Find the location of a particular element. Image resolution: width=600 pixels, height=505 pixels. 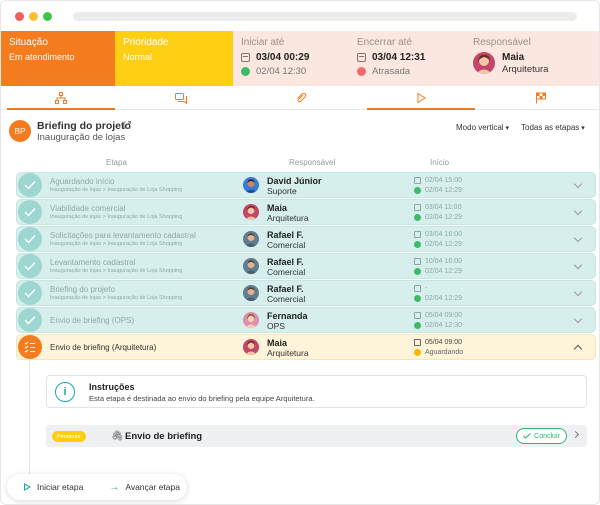

arrow-right-icon: → is located at coordinates (114, 487).